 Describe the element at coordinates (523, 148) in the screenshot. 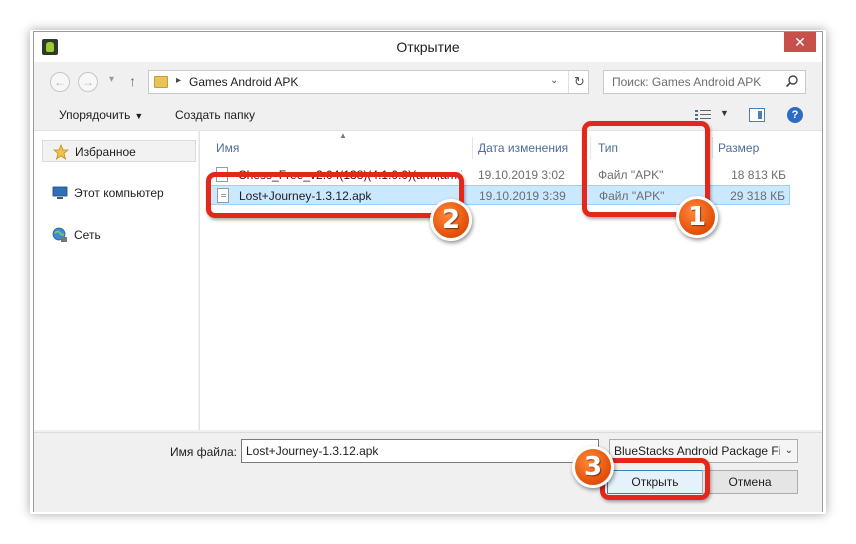

I see `column-header-date: Дата изменения` at that location.